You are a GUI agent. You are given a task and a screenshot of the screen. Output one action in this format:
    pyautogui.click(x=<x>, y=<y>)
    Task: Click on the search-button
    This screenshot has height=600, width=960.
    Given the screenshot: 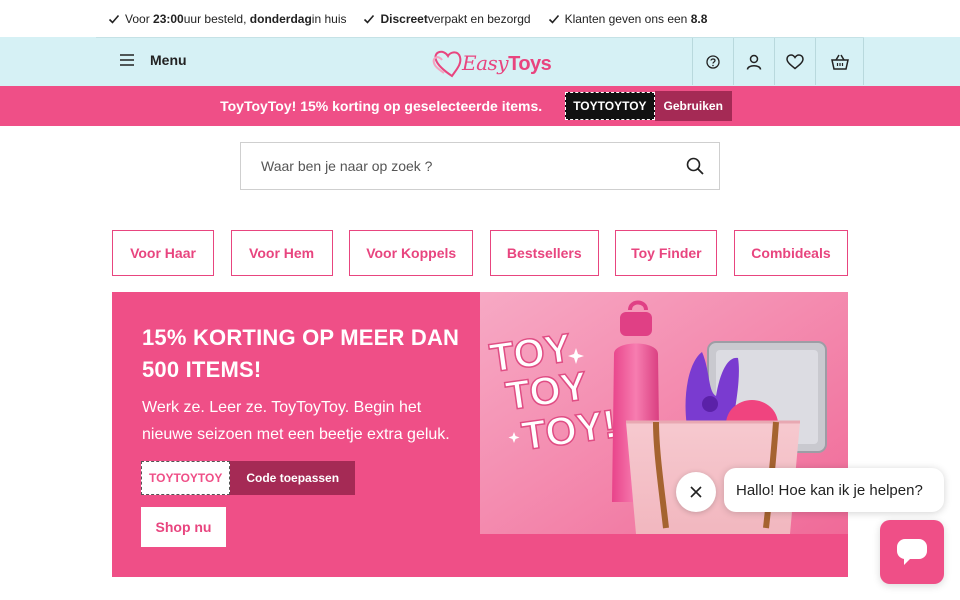 What is the action you would take?
    pyautogui.click(x=695, y=166)
    